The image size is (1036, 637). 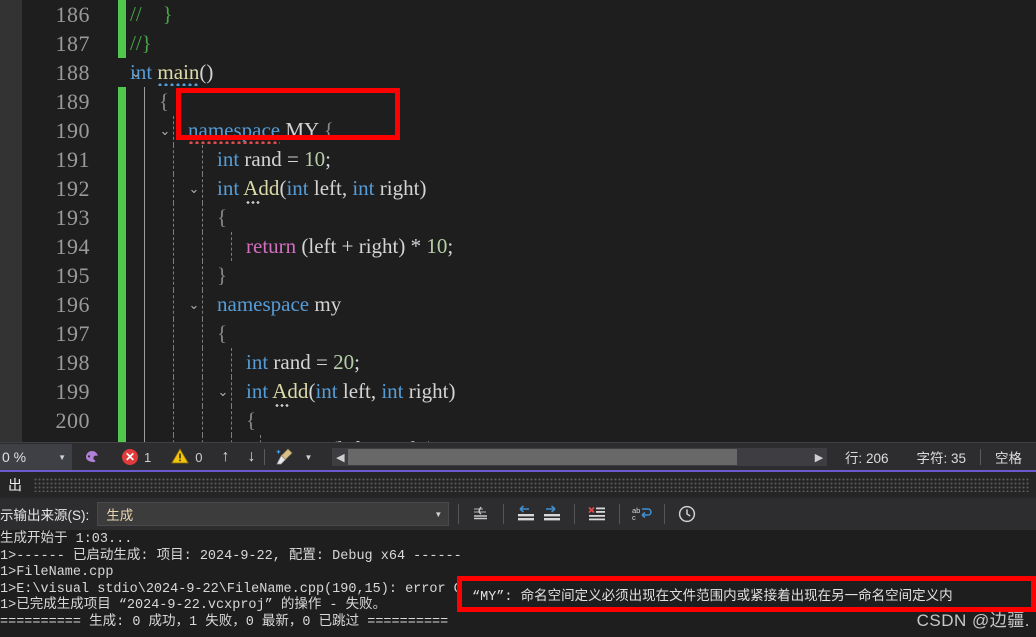 What do you see at coordinates (180, 457) in the screenshot?
I see `warning-triangle-icon` at bounding box center [180, 457].